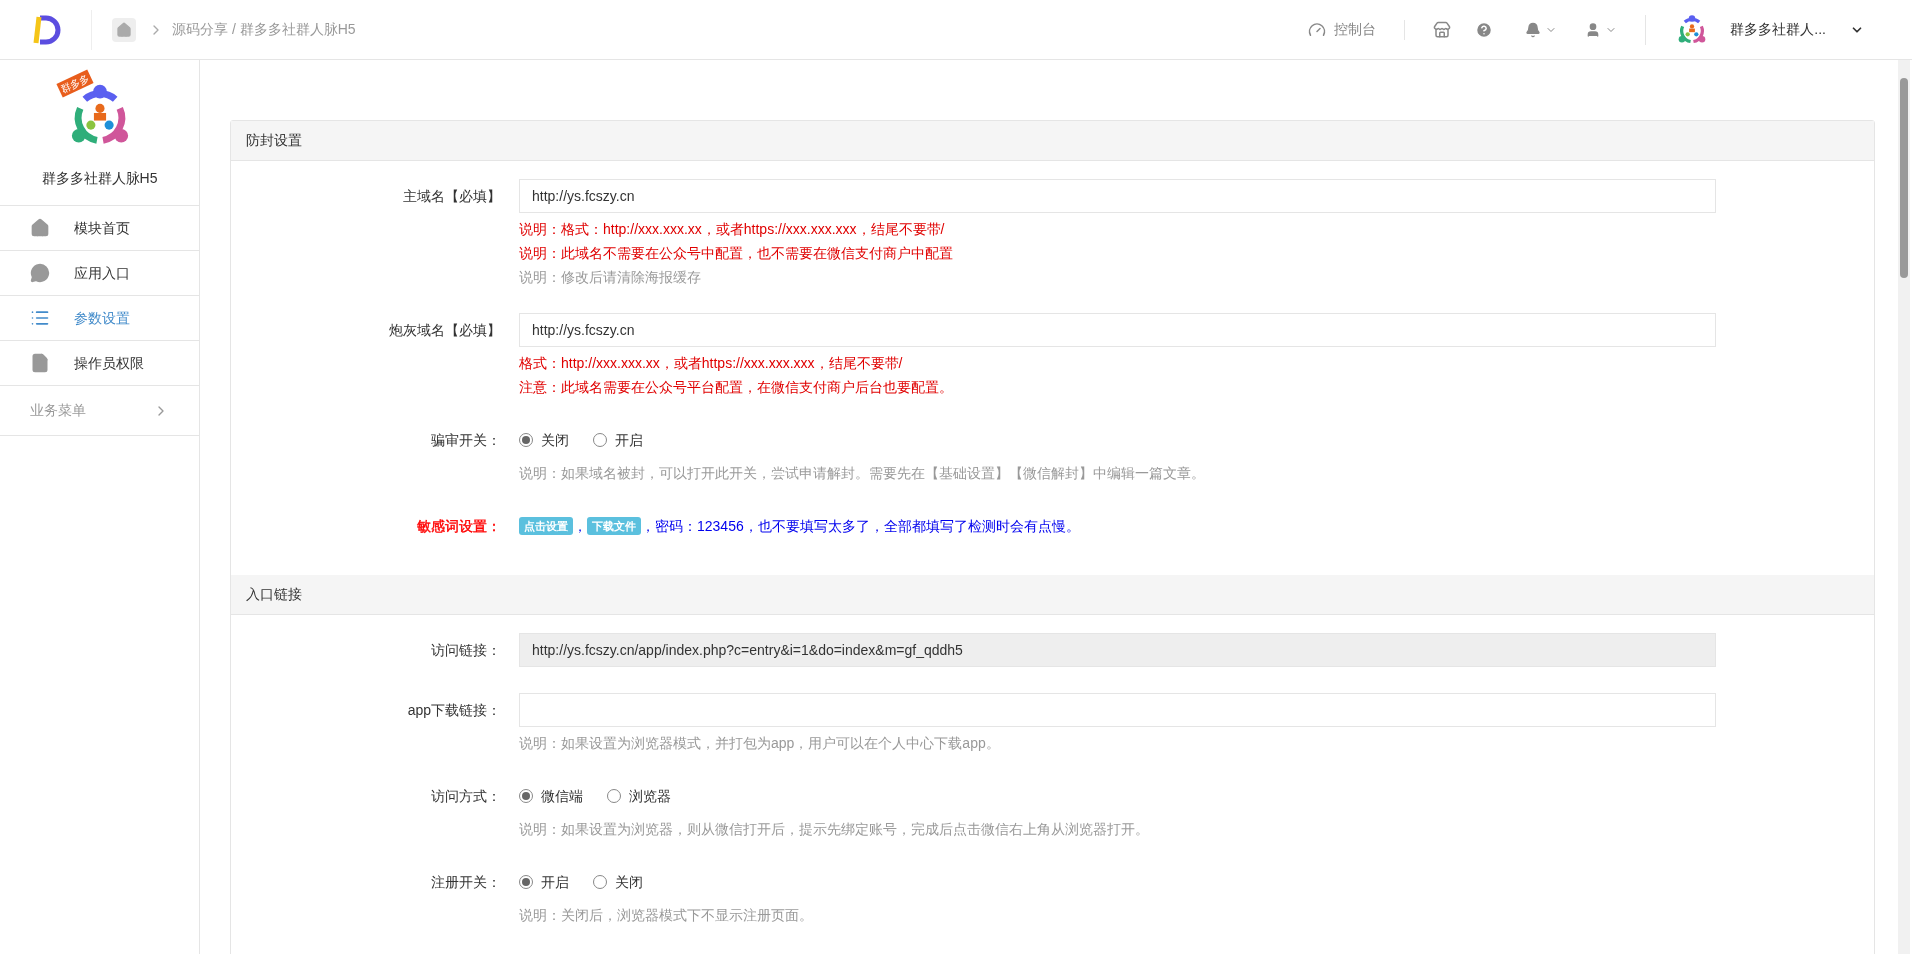  Describe the element at coordinates (466, 796) in the screenshot. I see `field-label: 访问方式：` at that location.